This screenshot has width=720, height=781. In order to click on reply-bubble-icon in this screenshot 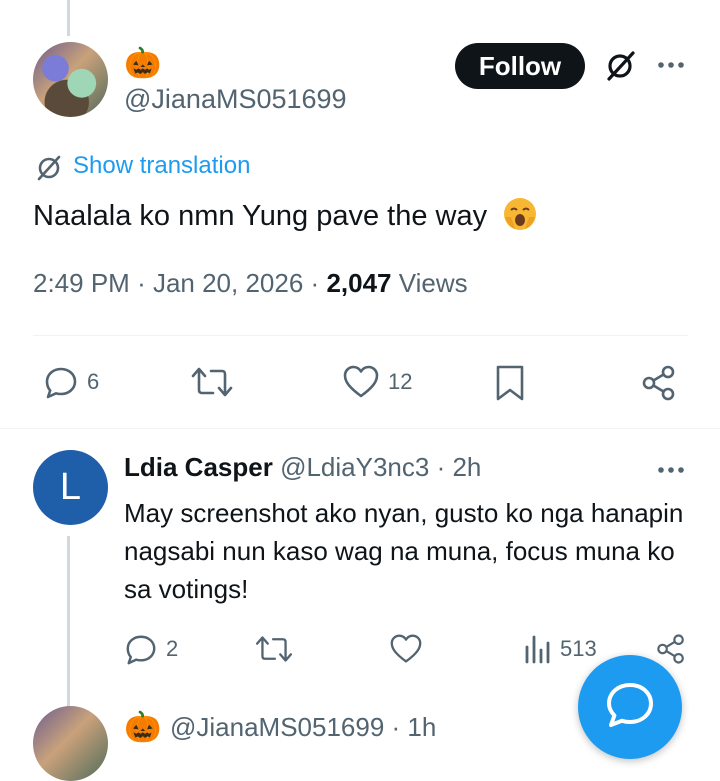, I will do `click(630, 705)`.